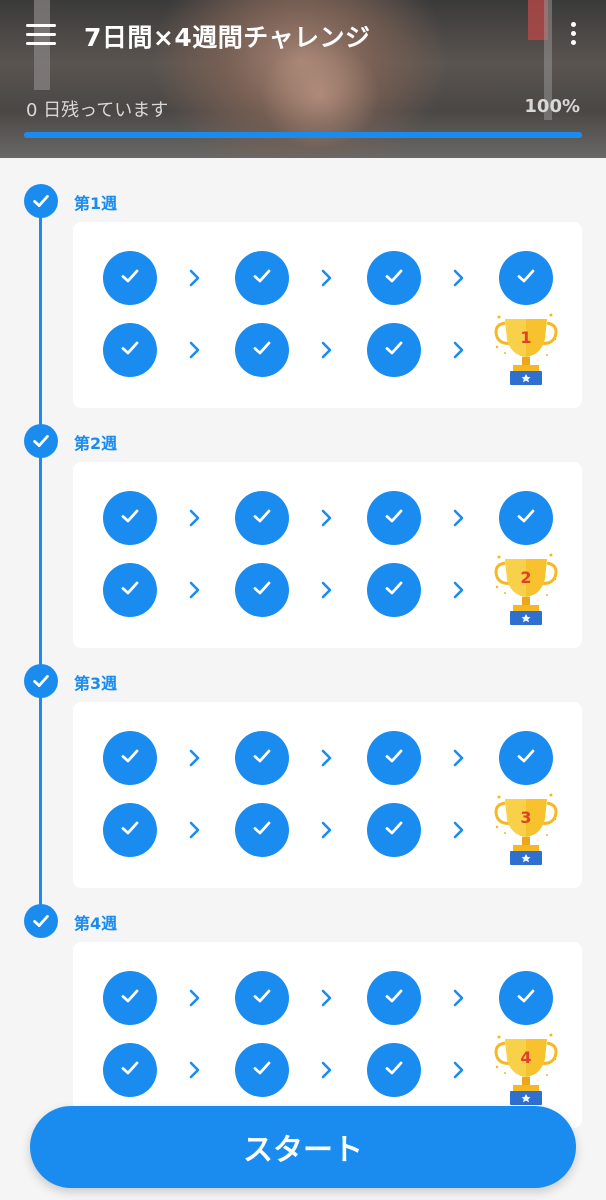 This screenshot has width=606, height=1200. Describe the element at coordinates (525, 1057) in the screenshot. I see `svg-text: 4` at that location.